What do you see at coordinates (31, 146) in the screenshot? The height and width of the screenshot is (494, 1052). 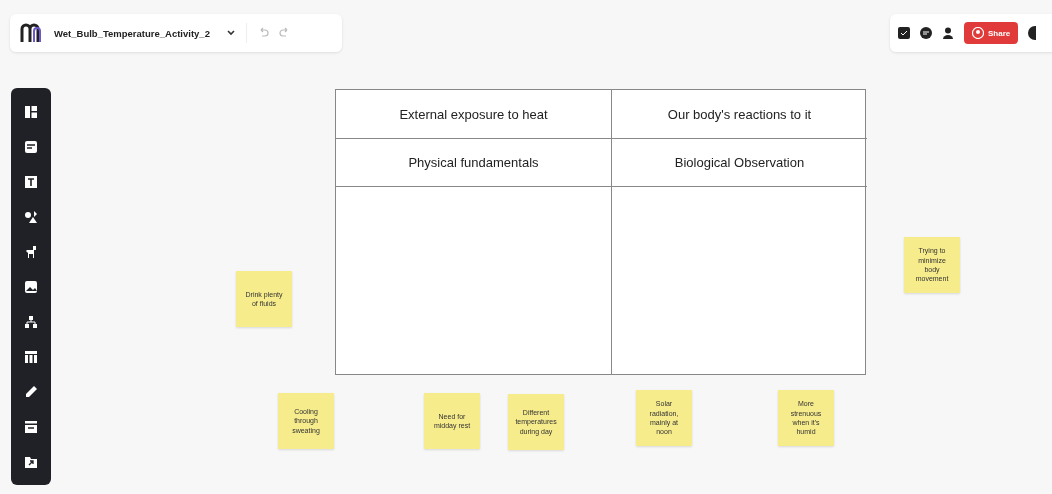 I see `sticky-note-icon` at bounding box center [31, 146].